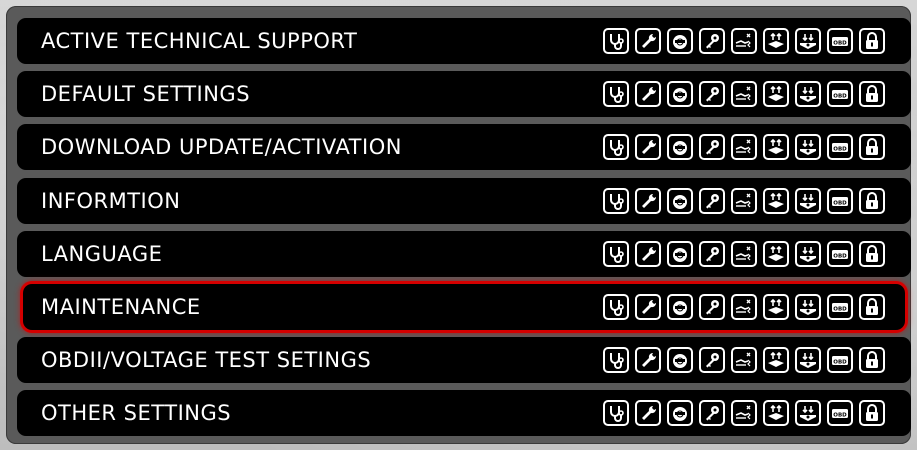 The height and width of the screenshot is (450, 917). What do you see at coordinates (464, 147) in the screenshot?
I see `menu-item-download-update-activation: DOWNLOAD UPDATE/ACTIVATION OBD` at bounding box center [464, 147].